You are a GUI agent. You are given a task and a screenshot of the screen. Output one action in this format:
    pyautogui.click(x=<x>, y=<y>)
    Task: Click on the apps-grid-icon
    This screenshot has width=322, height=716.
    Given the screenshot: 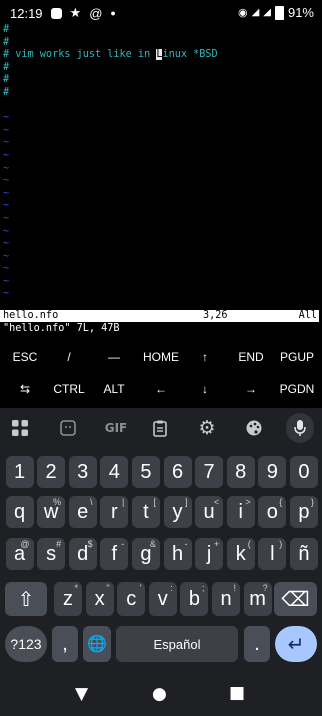 What is the action you would take?
    pyautogui.click(x=20, y=428)
    